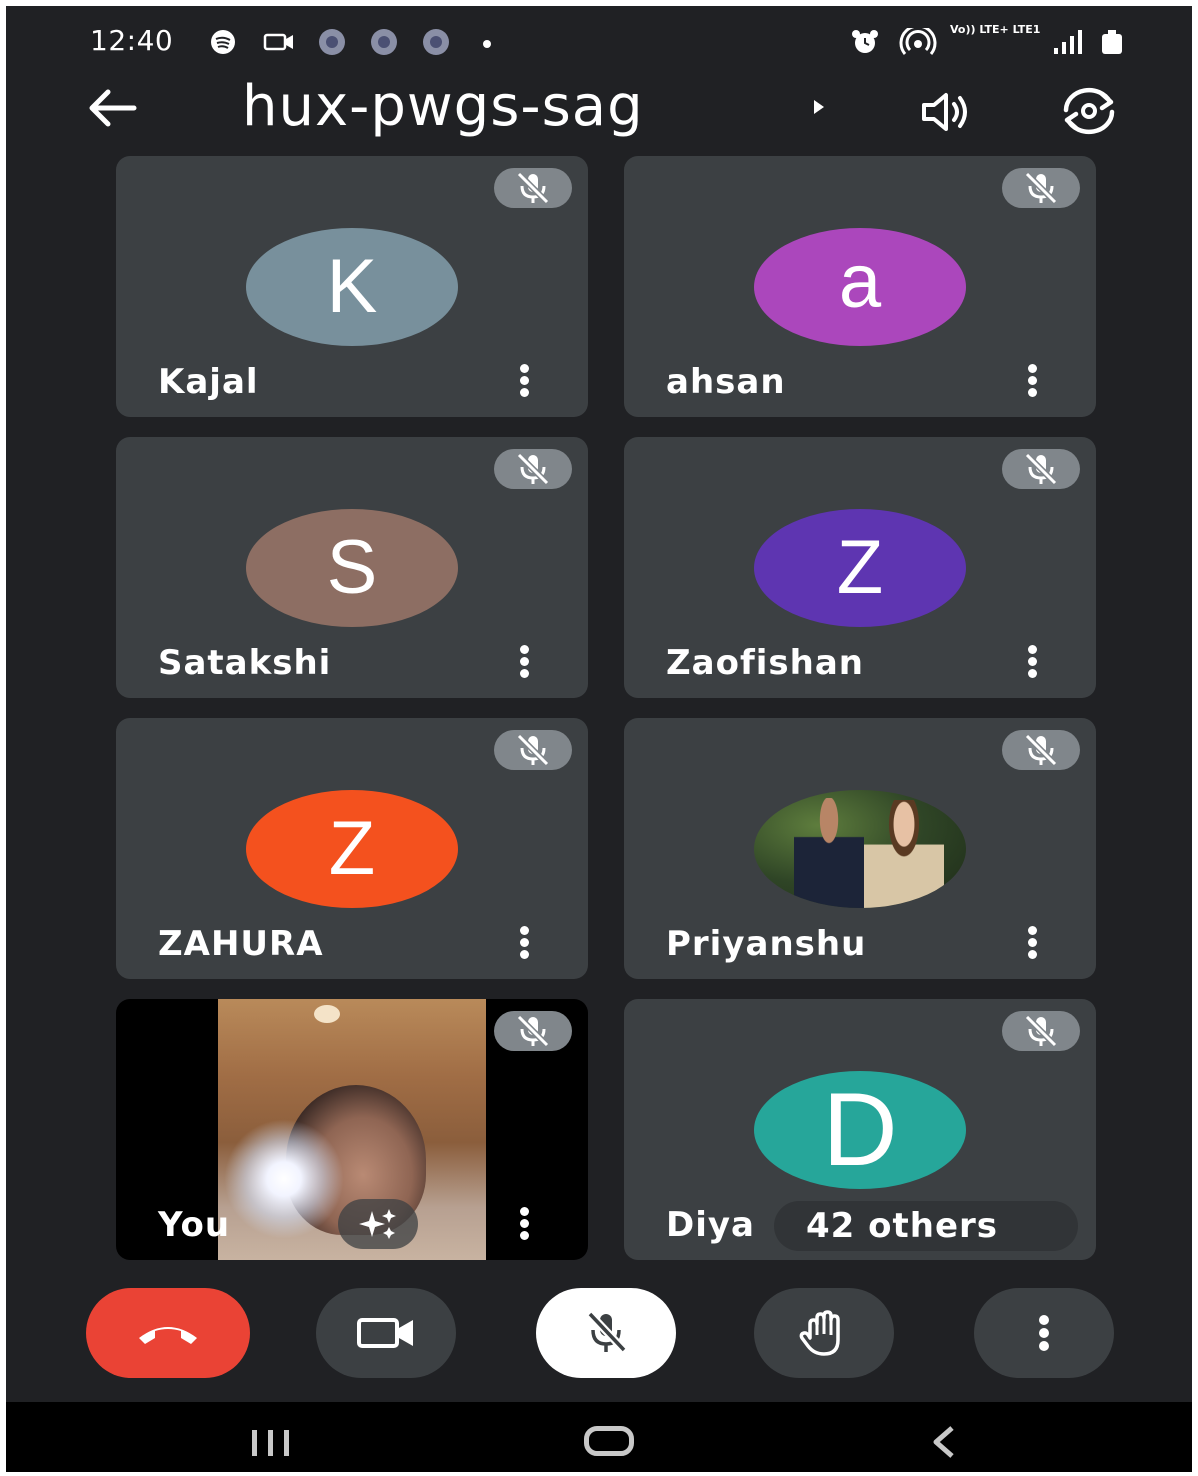 The height and width of the screenshot is (1476, 1198). Describe the element at coordinates (208, 382) in the screenshot. I see `participant-name: Kajal` at that location.